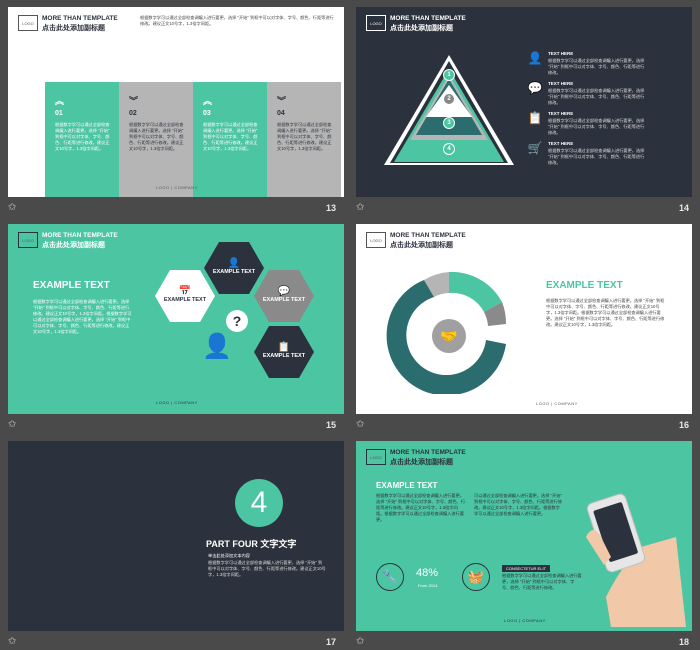 The image size is (700, 650). I want to click on part-subtitle: 单击此处添加文本内容, so click(229, 555).